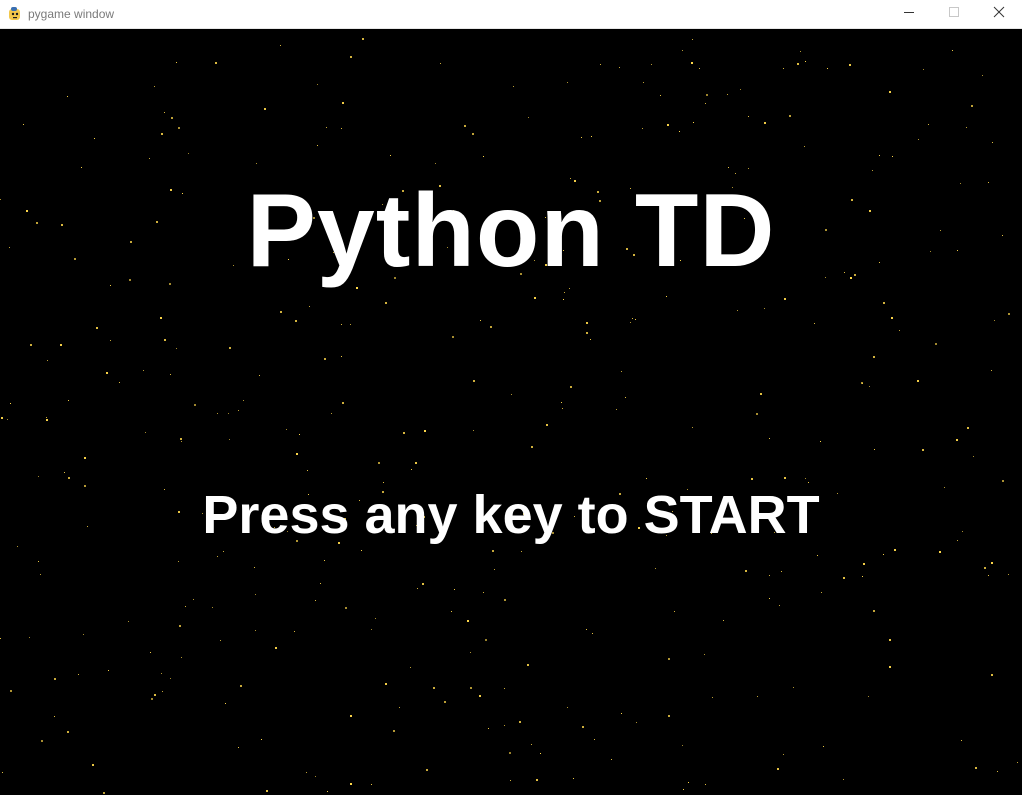 Image resolution: width=1022 pixels, height=795 pixels. What do you see at coordinates (511, 231) in the screenshot?
I see `game-title: Python TD` at bounding box center [511, 231].